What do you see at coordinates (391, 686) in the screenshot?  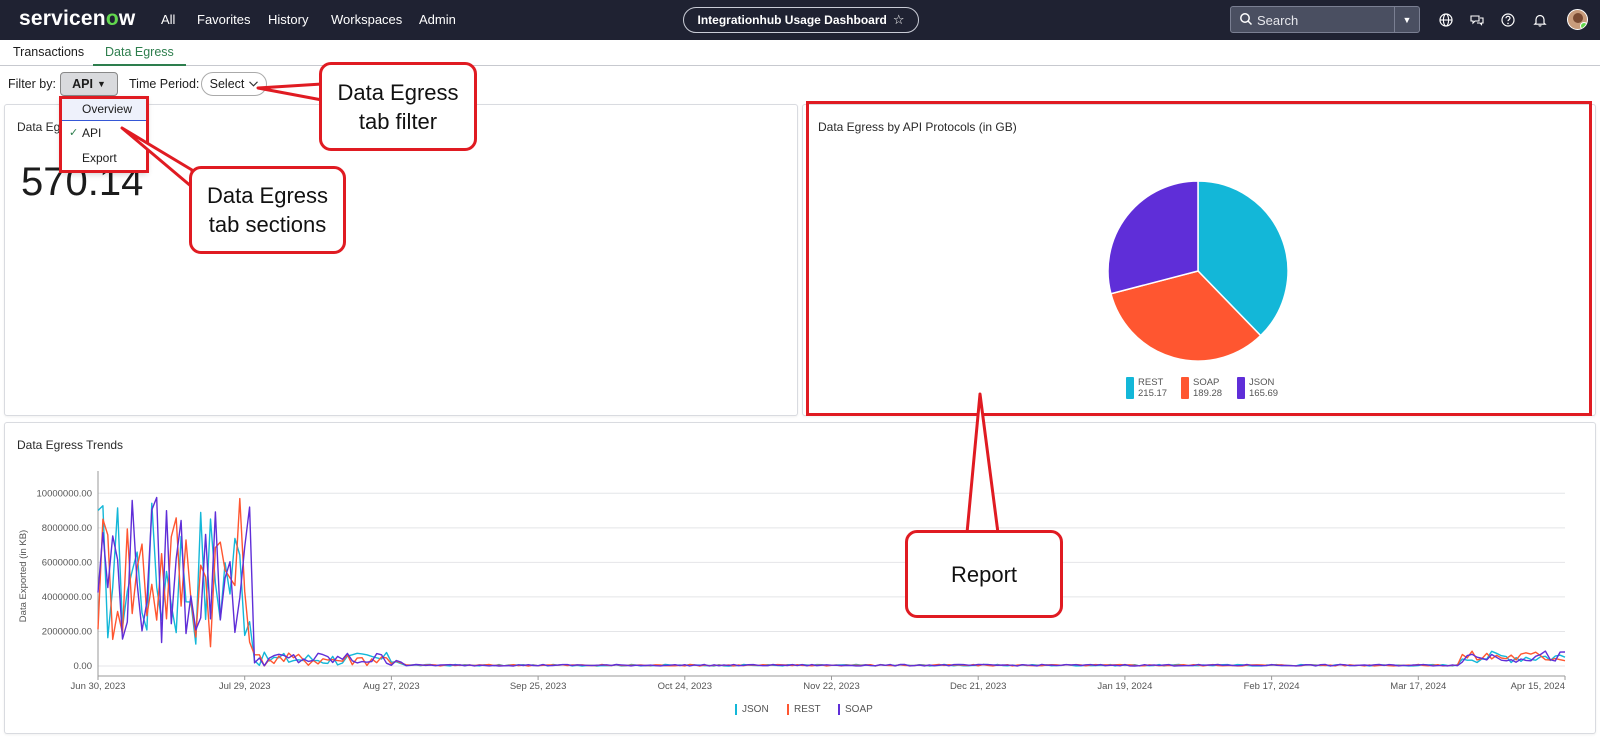 I see `x-tick-label: Aug 27, 2023` at bounding box center [391, 686].